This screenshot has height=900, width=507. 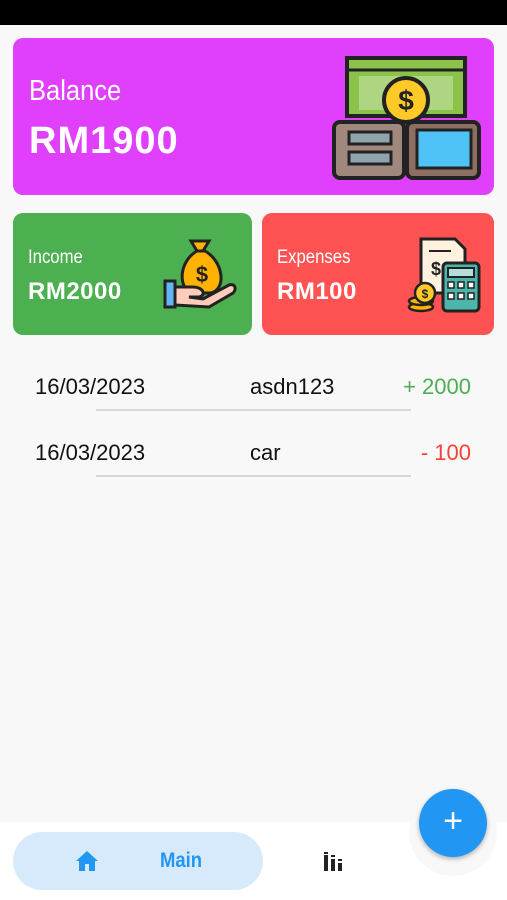 I want to click on transaction-name: asdn123, so click(x=292, y=386).